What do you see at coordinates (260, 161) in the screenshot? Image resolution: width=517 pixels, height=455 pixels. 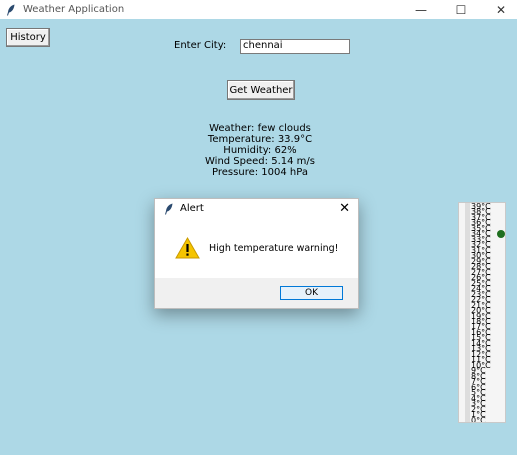 I see `weather-wind: Wind Speed: 5.14 m/s` at bounding box center [260, 161].